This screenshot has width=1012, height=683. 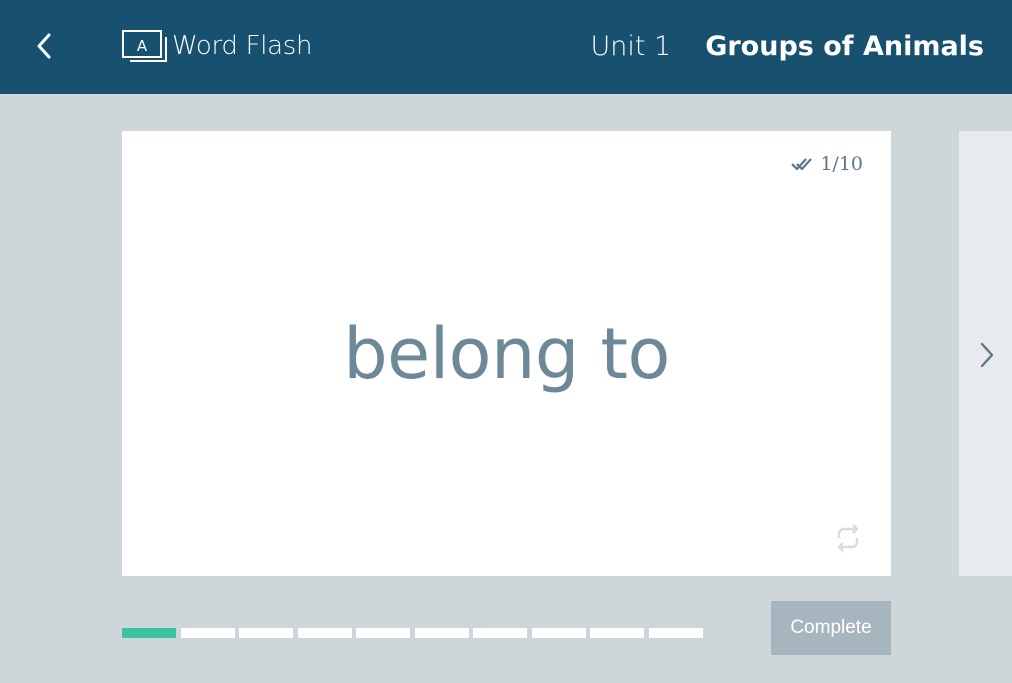 I want to click on chevron-right-icon, so click(x=987, y=355).